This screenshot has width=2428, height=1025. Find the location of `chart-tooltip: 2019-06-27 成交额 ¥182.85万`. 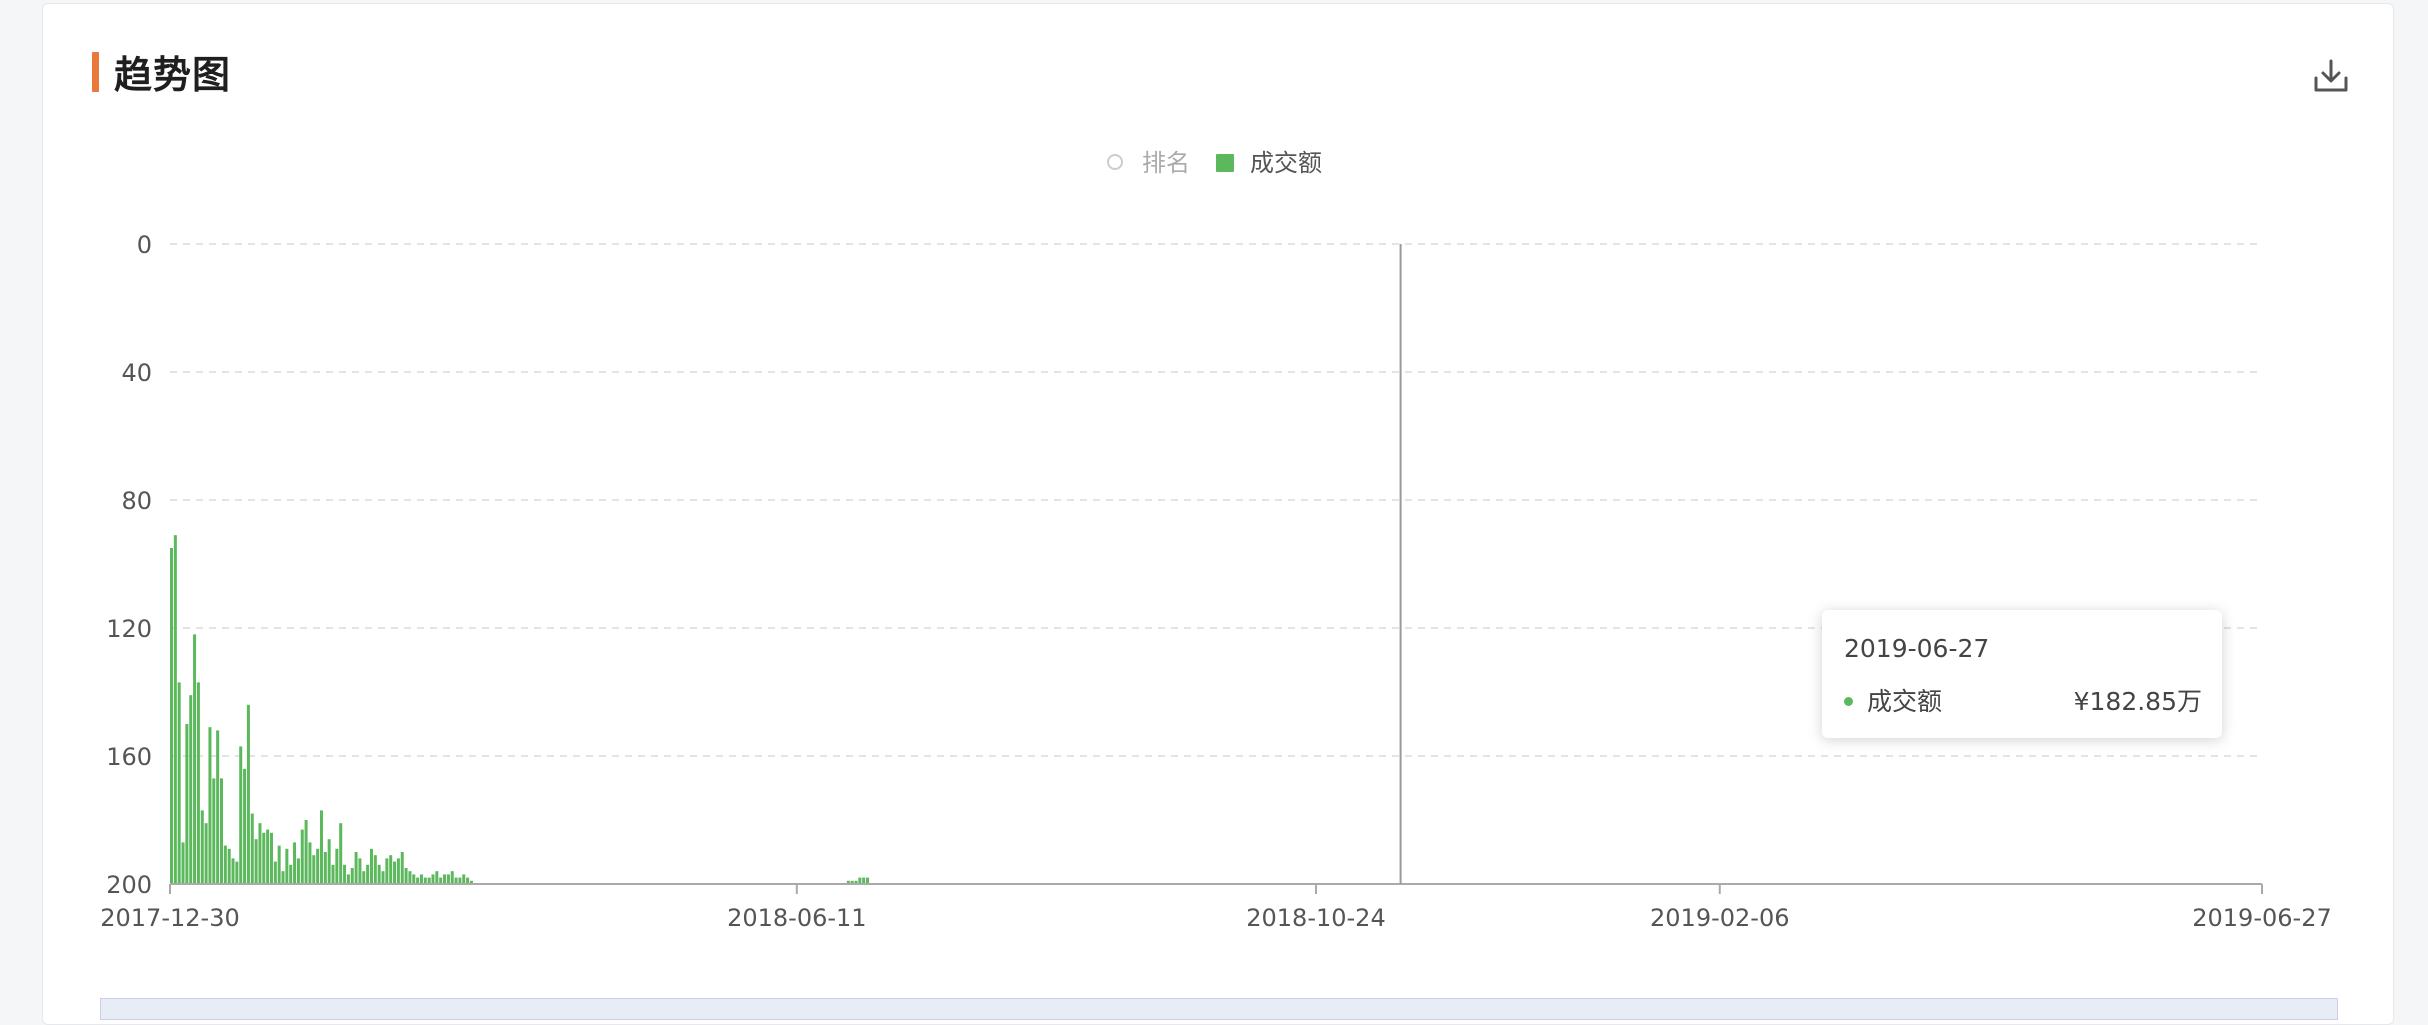

chart-tooltip: 2019-06-27 成交额 ¥182.85万 is located at coordinates (2022, 674).